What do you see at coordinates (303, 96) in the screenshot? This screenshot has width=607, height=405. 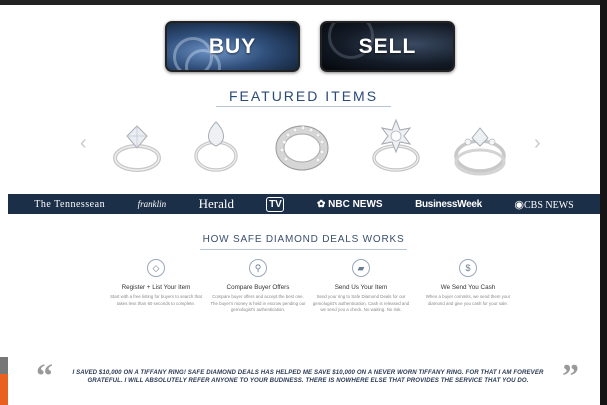 I see `featured-items-title: FEATURED ITEMS` at bounding box center [303, 96].